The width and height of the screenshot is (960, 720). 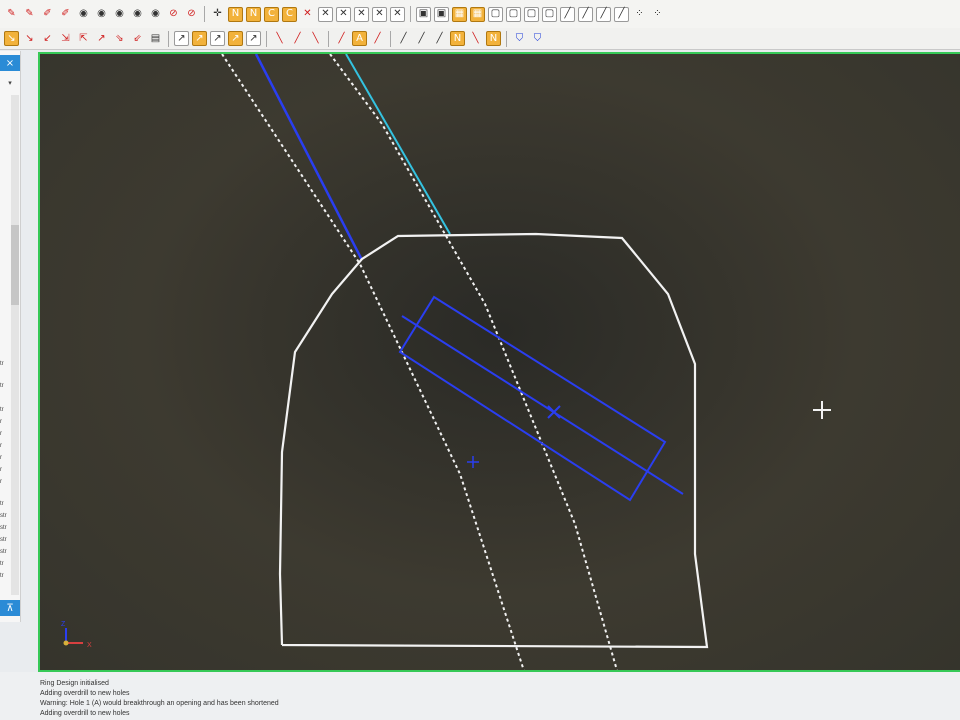 What do you see at coordinates (473, 462) in the screenshot?
I see `origin-marker-icon` at bounding box center [473, 462].